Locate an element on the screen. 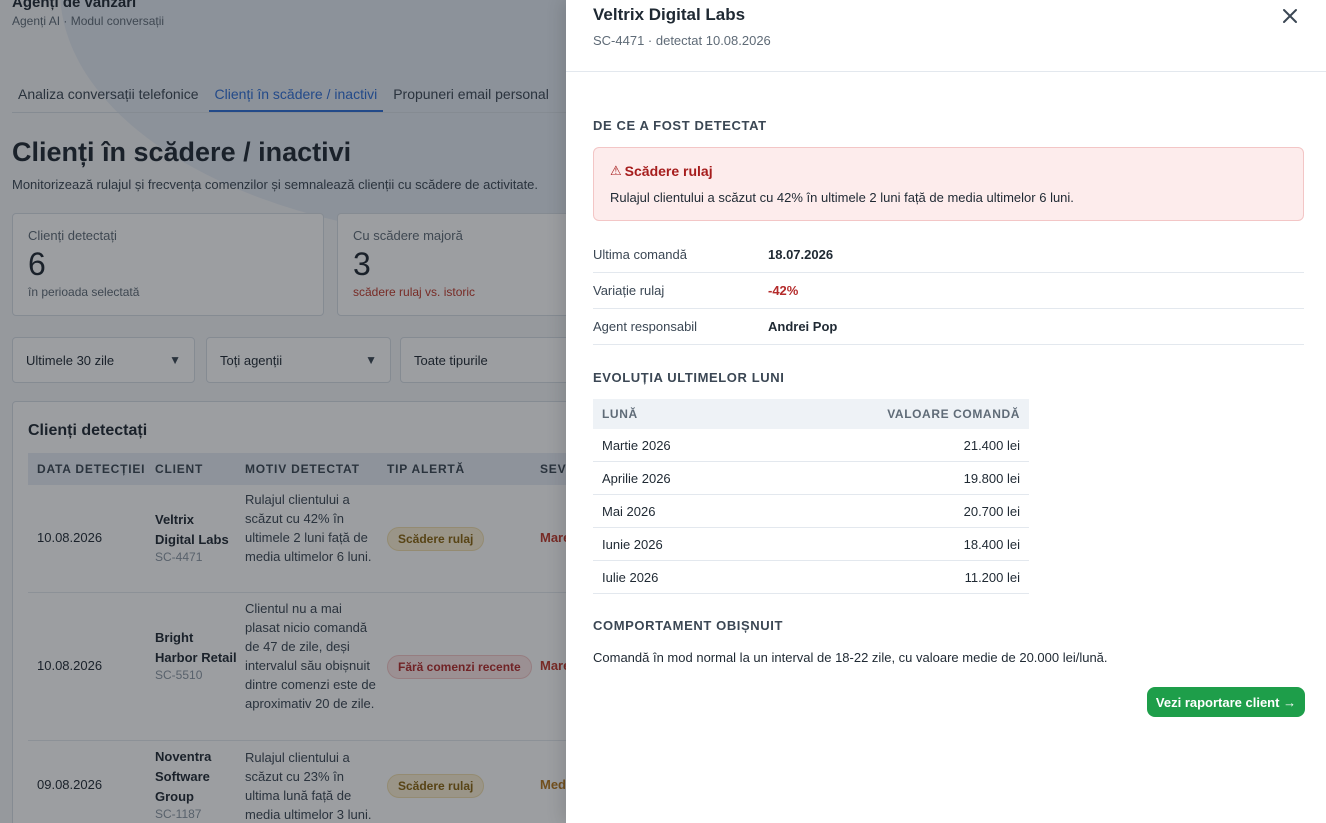 The width and height of the screenshot is (1326, 823). detail-value: 18.07.2026 is located at coordinates (801, 254).